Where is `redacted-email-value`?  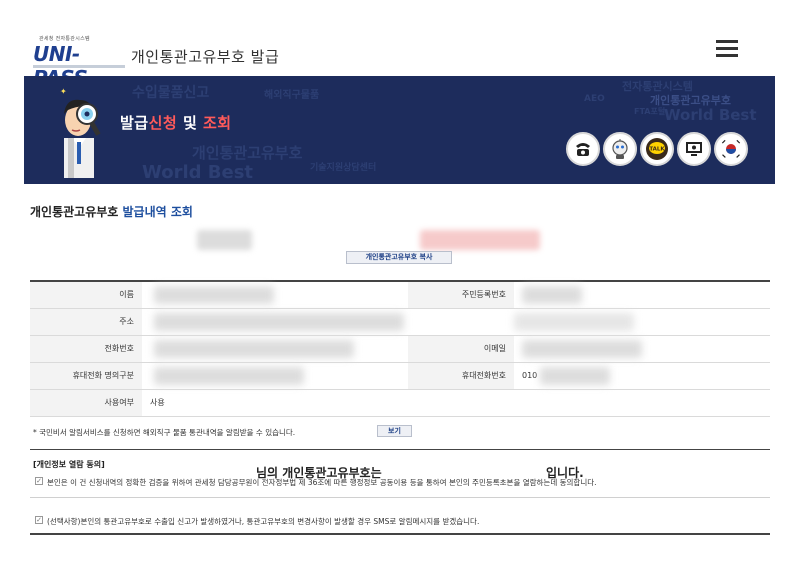 redacted-email-value is located at coordinates (582, 349).